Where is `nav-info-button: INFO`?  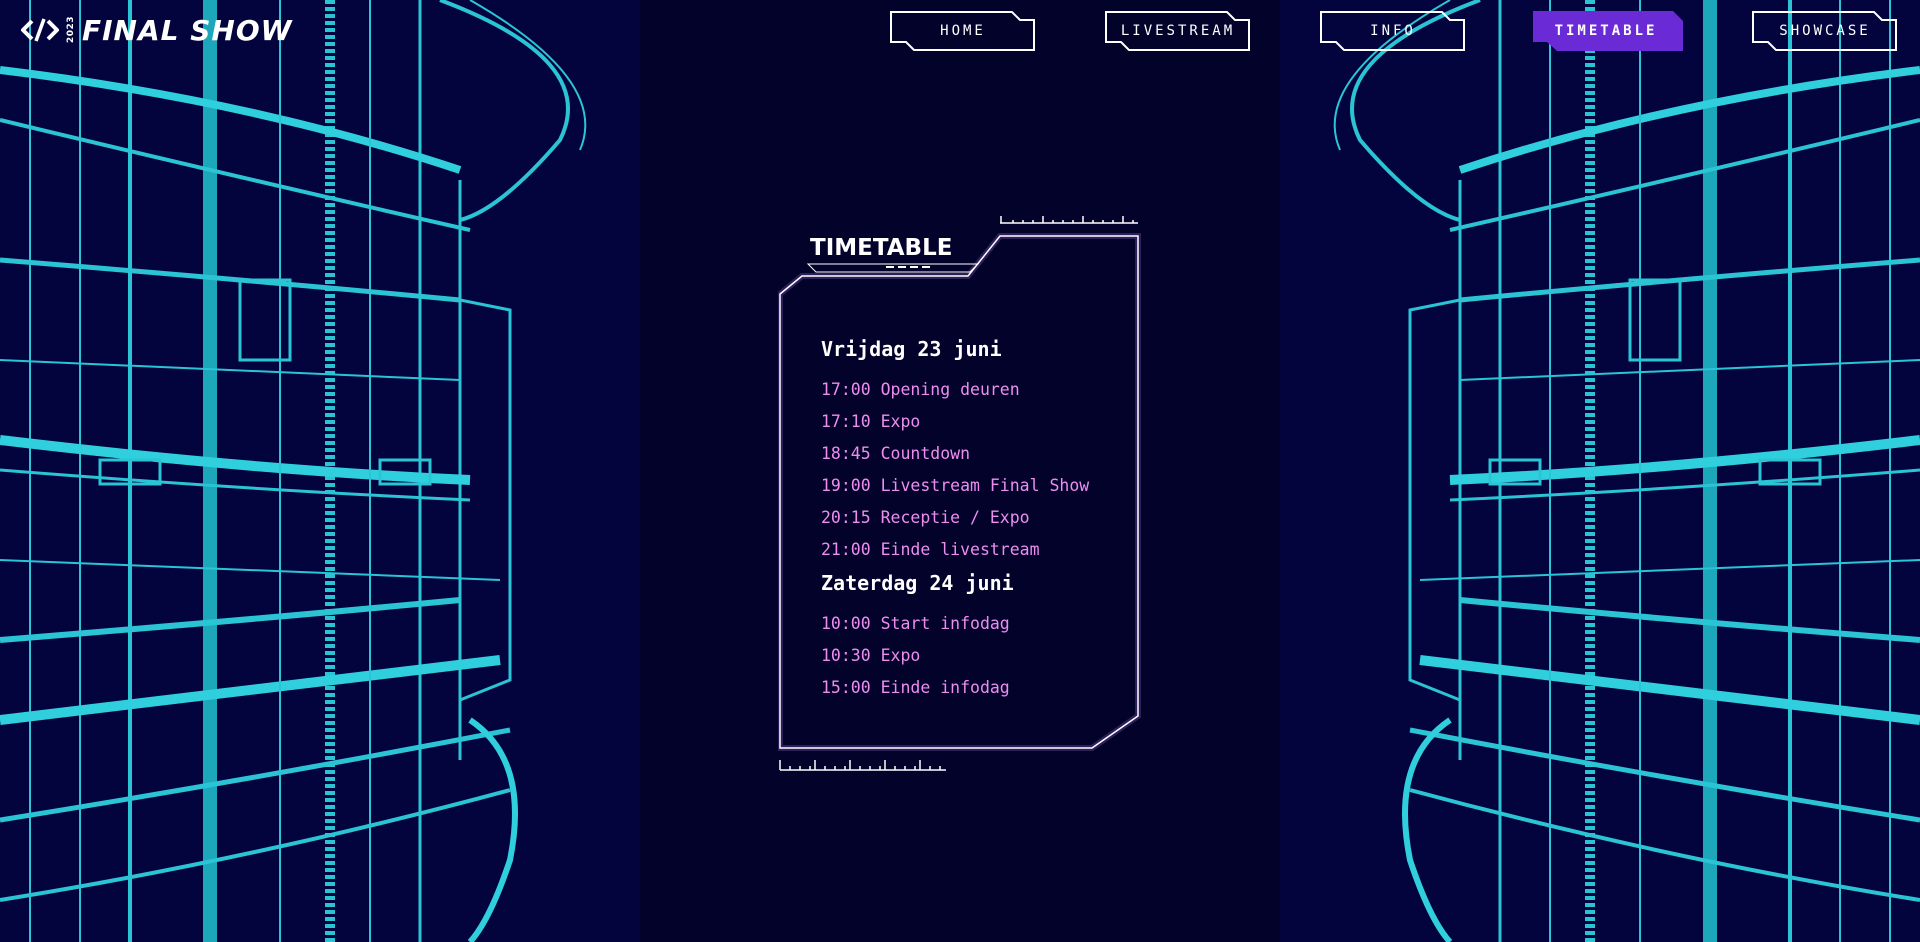
nav-info-button: INFO is located at coordinates (1393, 31).